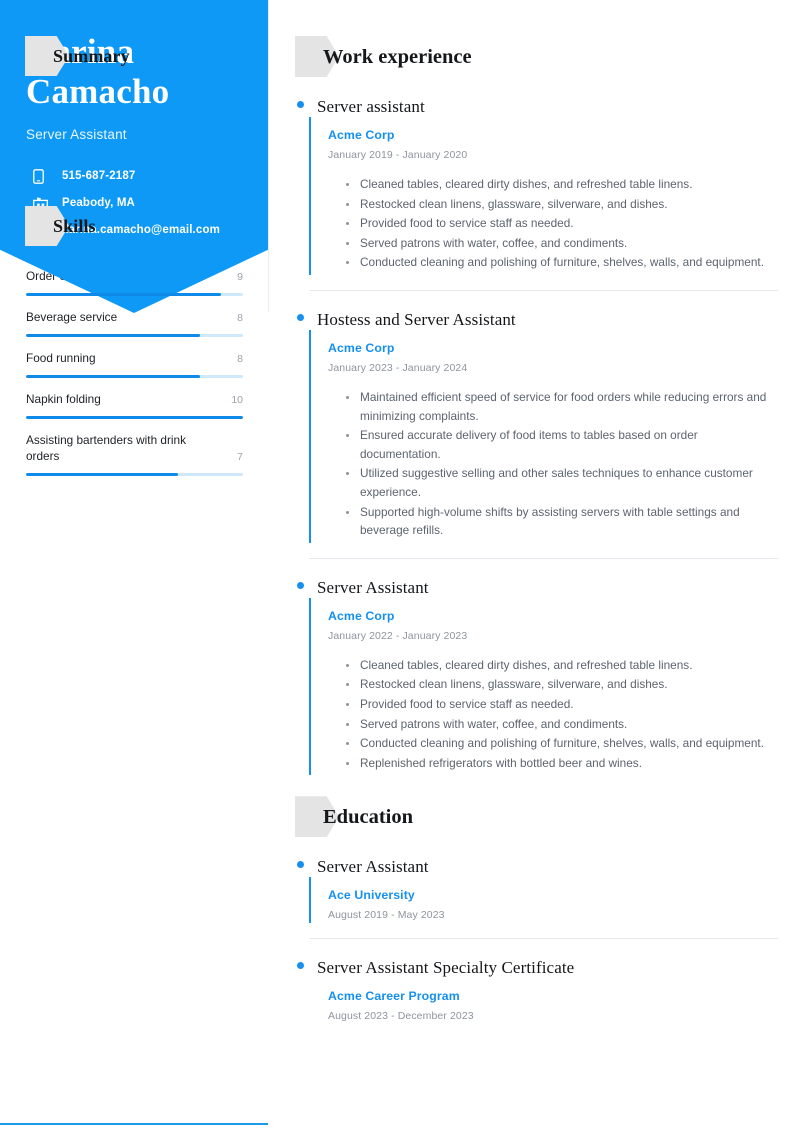 This screenshot has height=1128, width=800. I want to click on header-job-title: Server Assistant, so click(76, 134).